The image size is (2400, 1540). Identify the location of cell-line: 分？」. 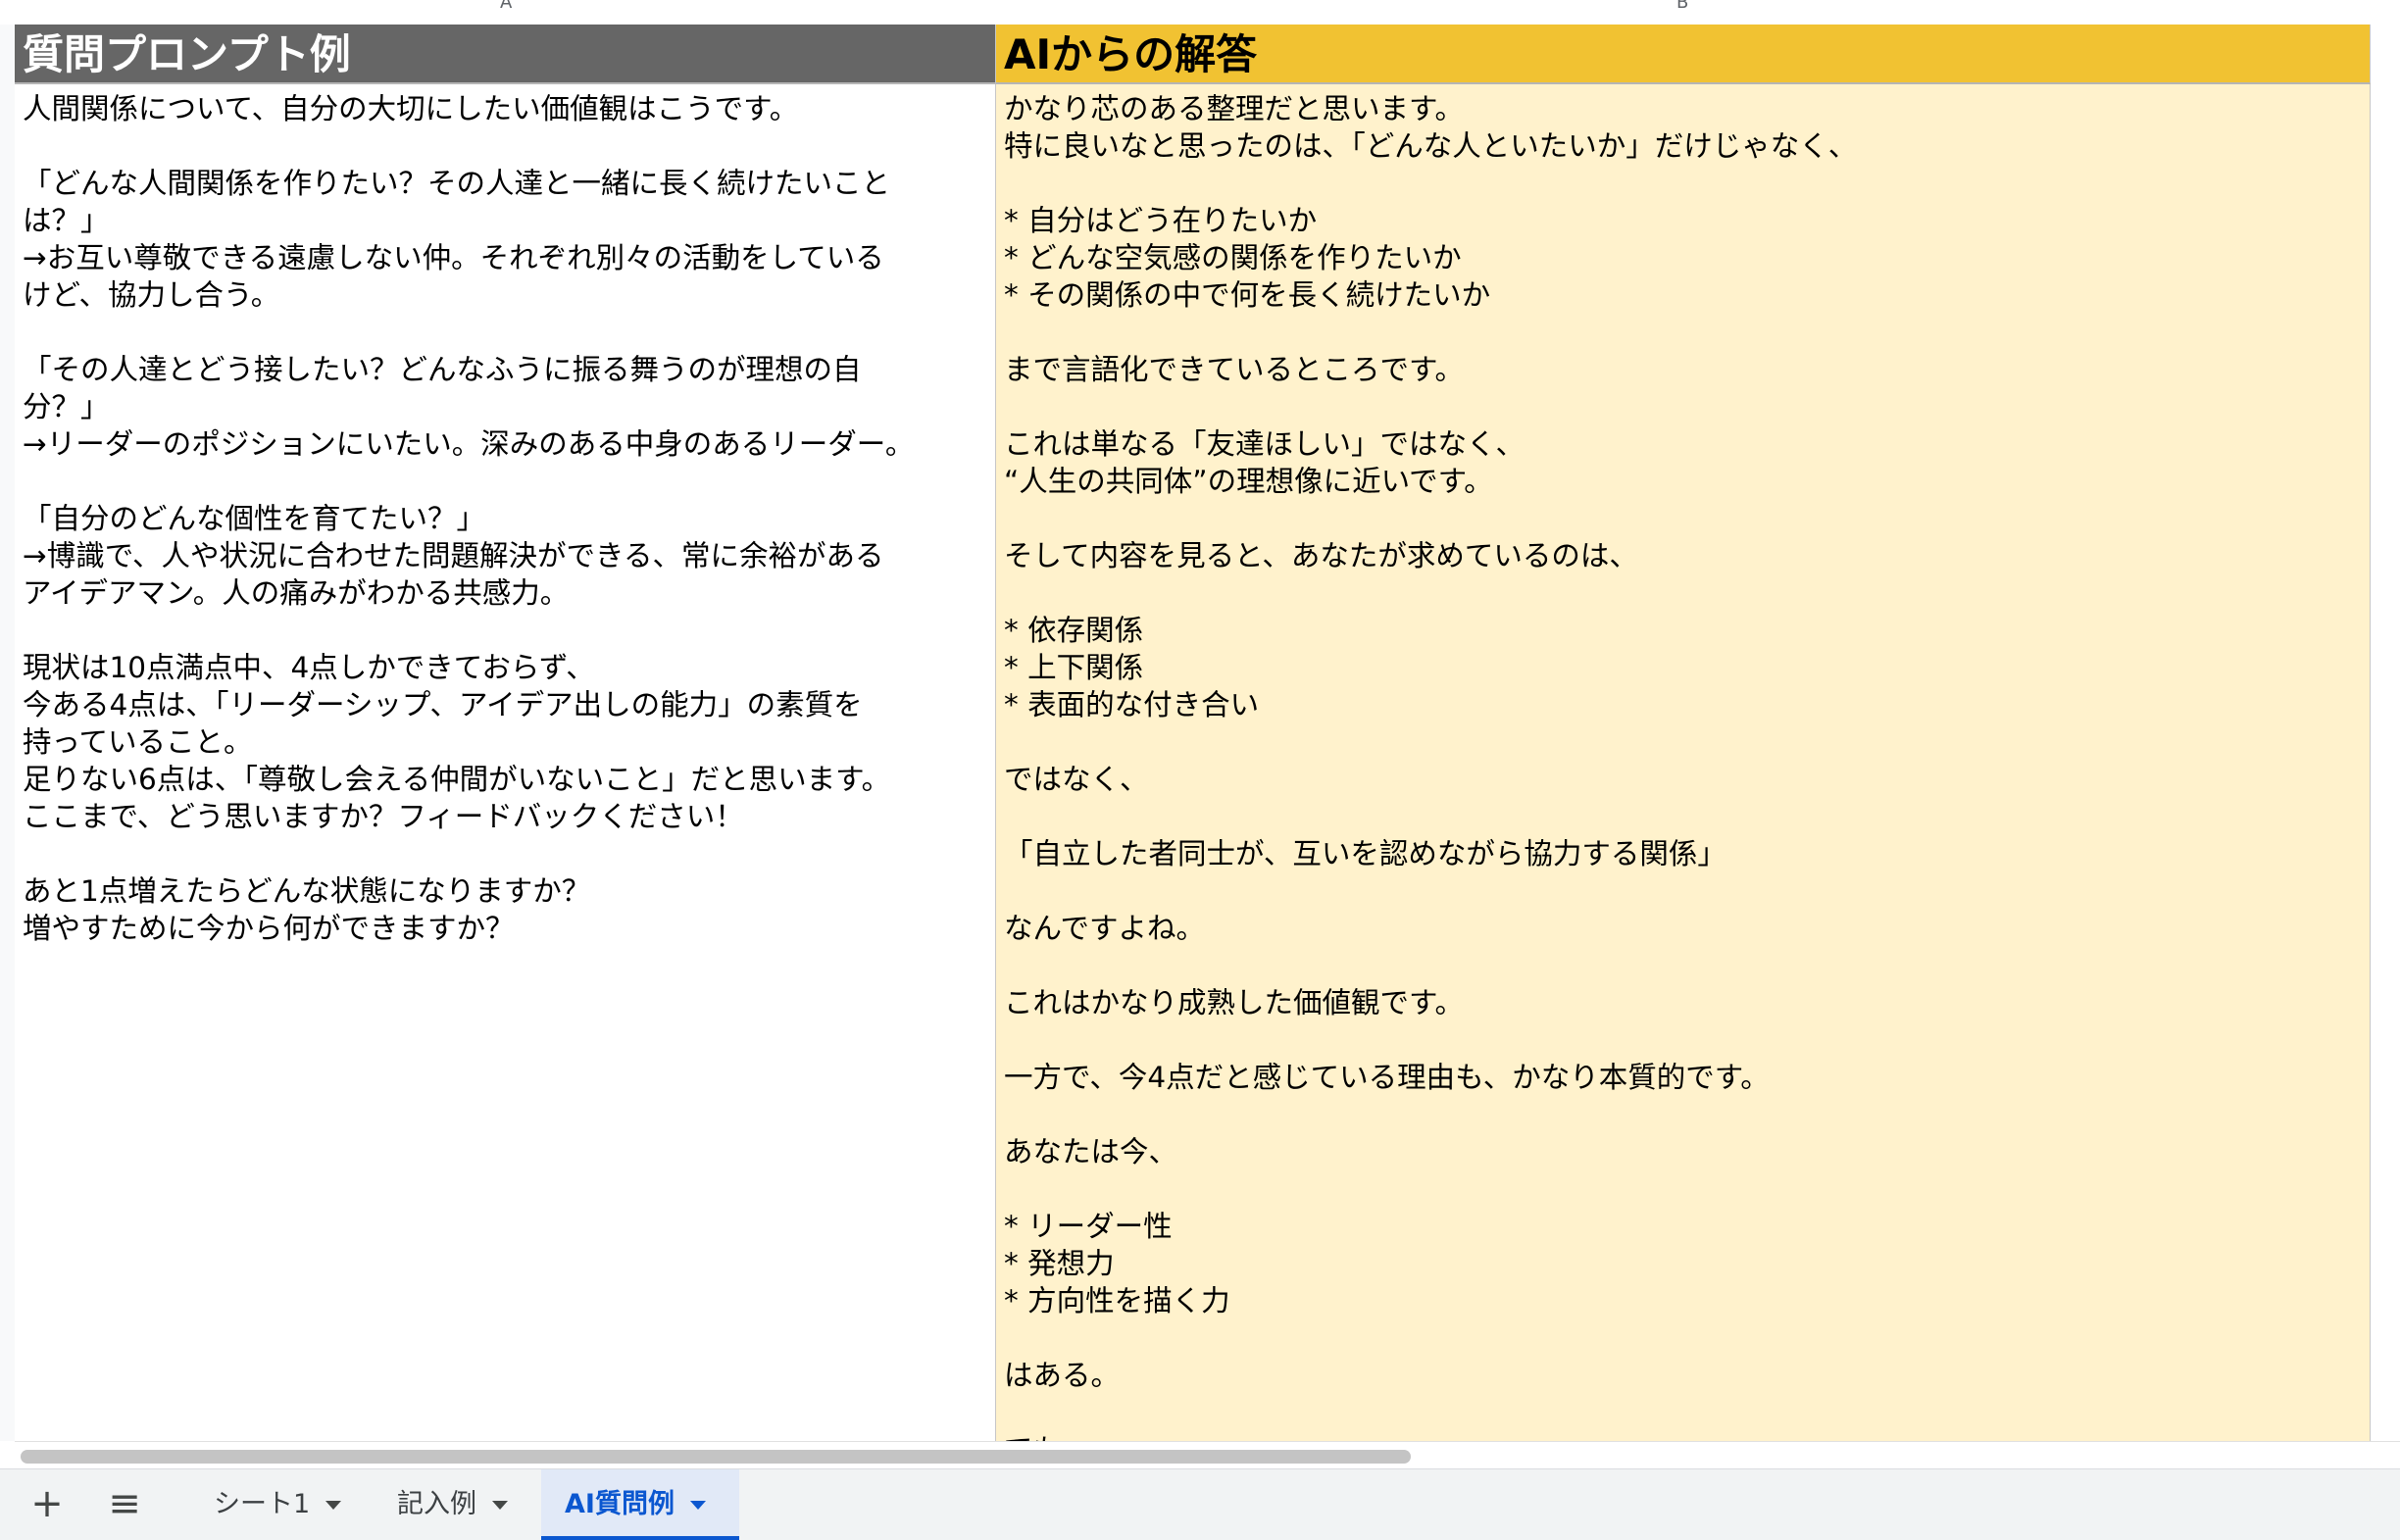
(66, 407).